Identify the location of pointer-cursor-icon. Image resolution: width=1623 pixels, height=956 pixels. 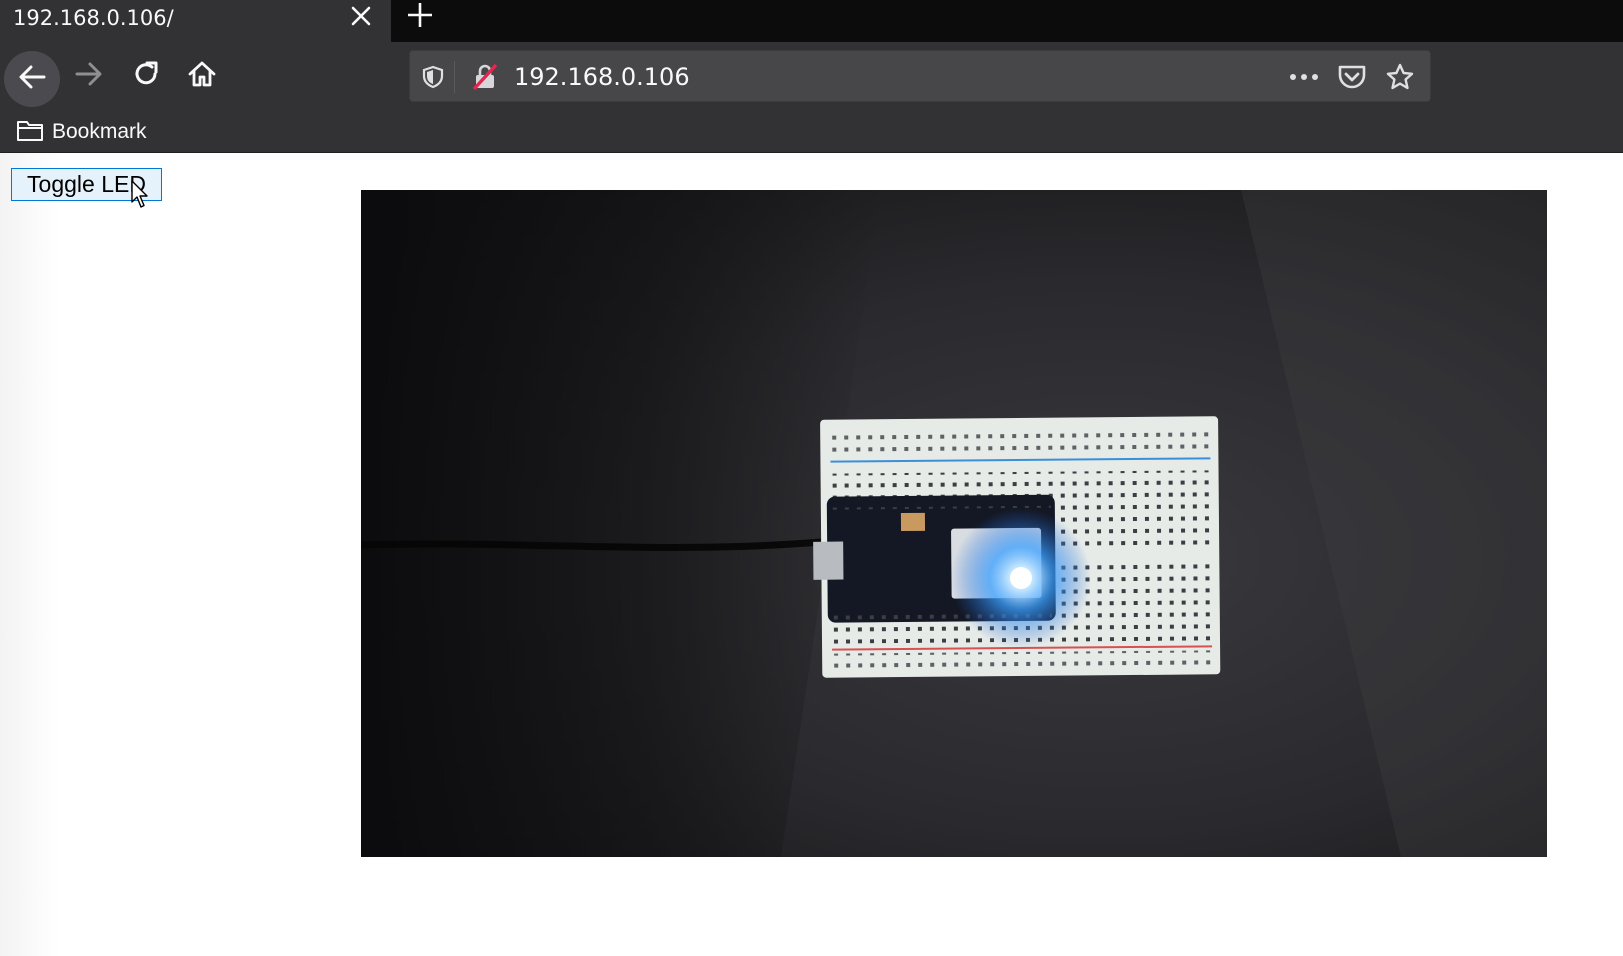
(141, 195).